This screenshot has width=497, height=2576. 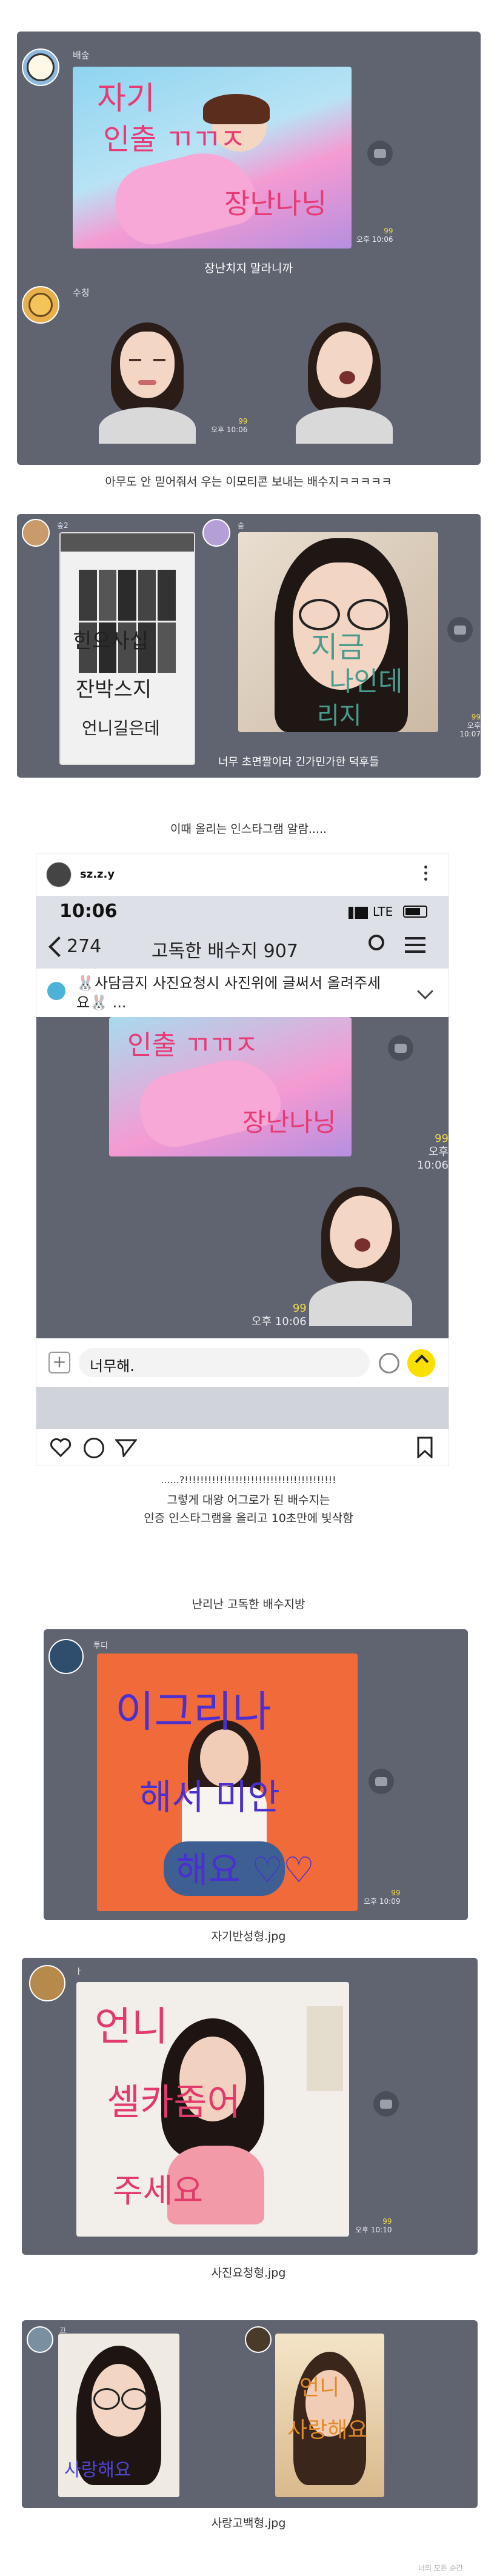 I want to click on caption-chaos: 난리난 고독한 배수지방, so click(x=248, y=1604).